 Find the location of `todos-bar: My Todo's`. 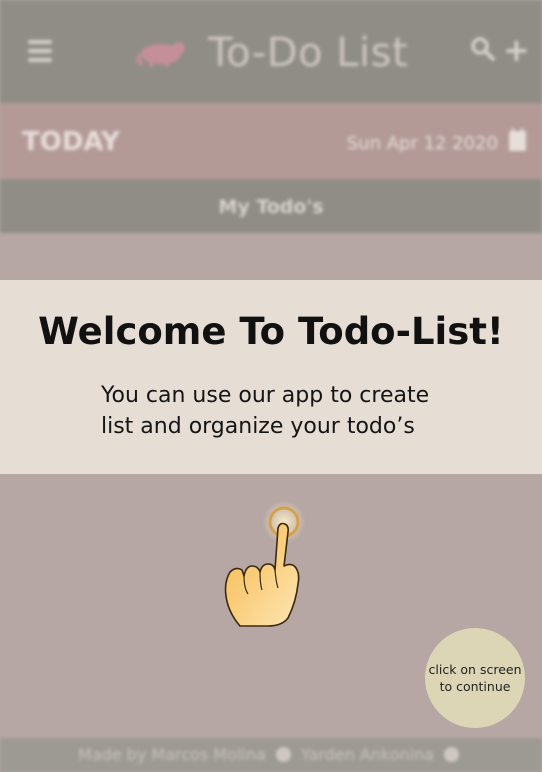

todos-bar: My Todo's is located at coordinates (271, 206).